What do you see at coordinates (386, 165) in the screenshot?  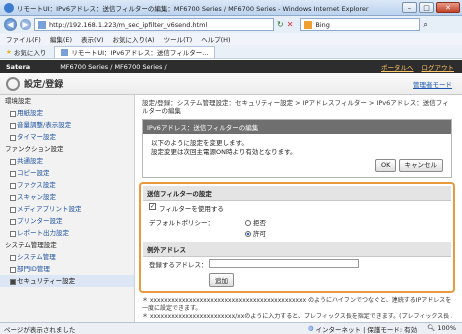 I see `ok-button: OK` at bounding box center [386, 165].